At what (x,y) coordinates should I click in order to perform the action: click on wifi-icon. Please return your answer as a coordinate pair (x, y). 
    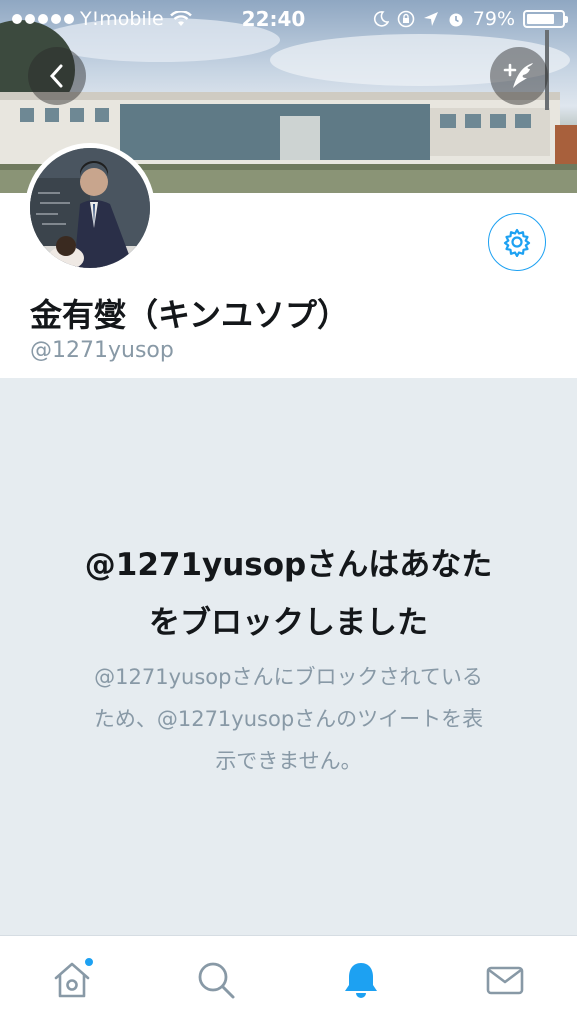
    Looking at the image, I should click on (180, 18).